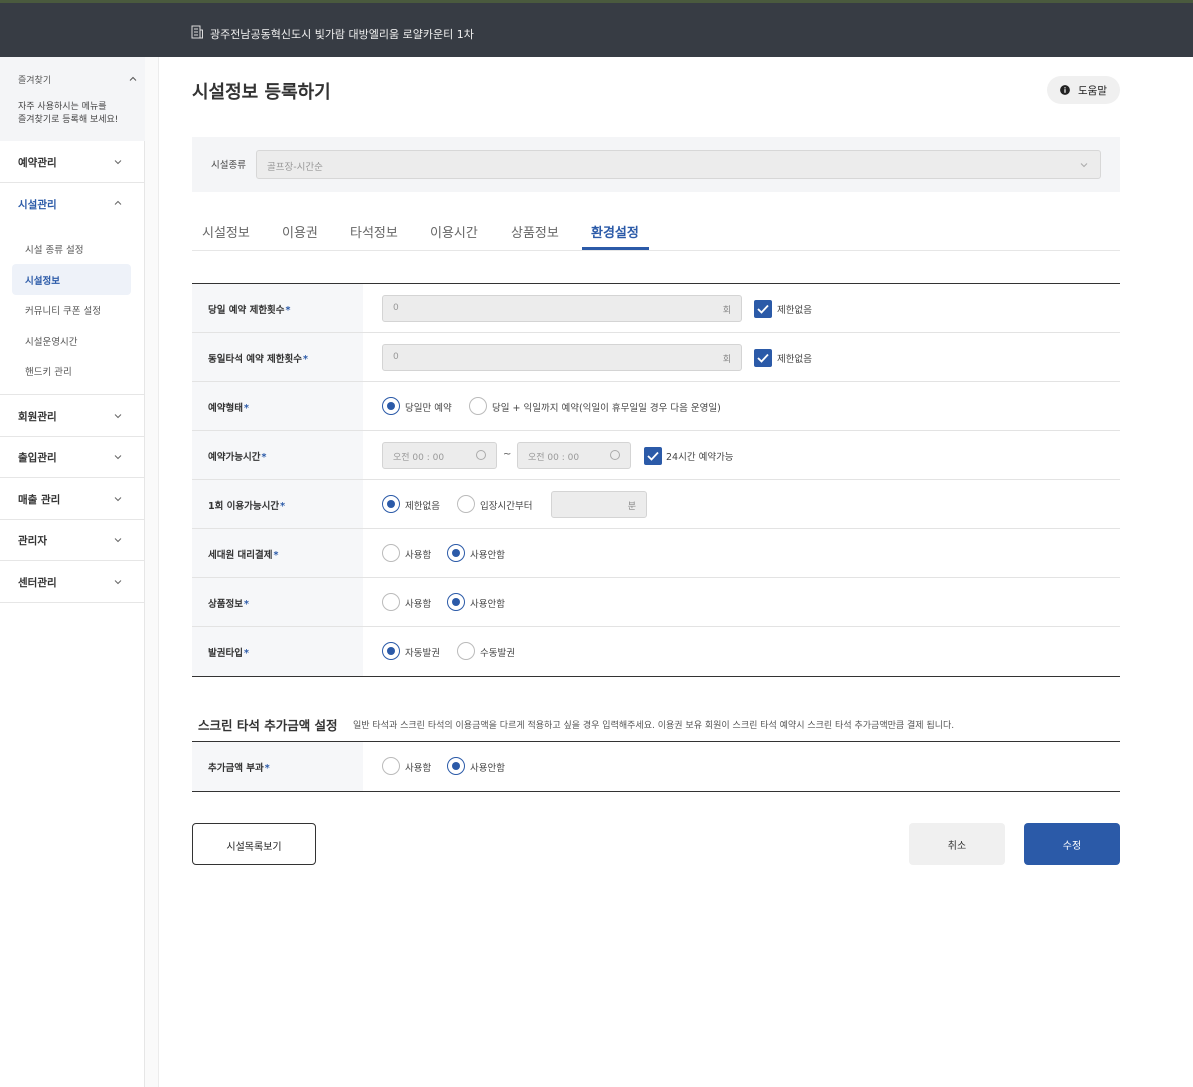 This screenshot has height=1087, width=1193. I want to click on facility-list-button: 시설목록보기, so click(254, 844).